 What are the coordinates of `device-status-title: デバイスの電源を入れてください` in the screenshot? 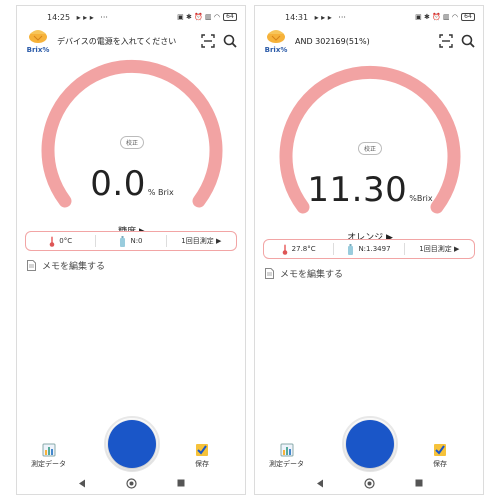 It's located at (117, 41).